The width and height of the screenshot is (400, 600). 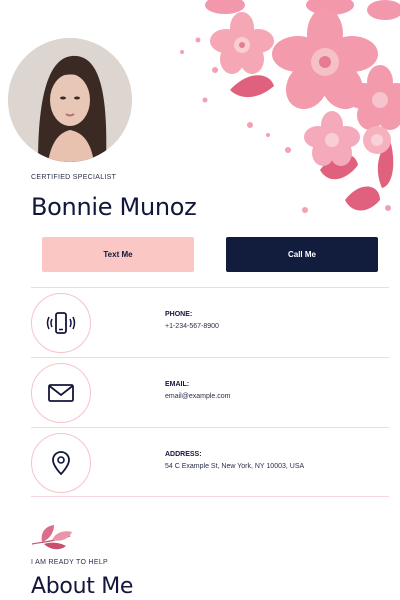 What do you see at coordinates (197, 396) in the screenshot?
I see `email-value: email@example.com` at bounding box center [197, 396].